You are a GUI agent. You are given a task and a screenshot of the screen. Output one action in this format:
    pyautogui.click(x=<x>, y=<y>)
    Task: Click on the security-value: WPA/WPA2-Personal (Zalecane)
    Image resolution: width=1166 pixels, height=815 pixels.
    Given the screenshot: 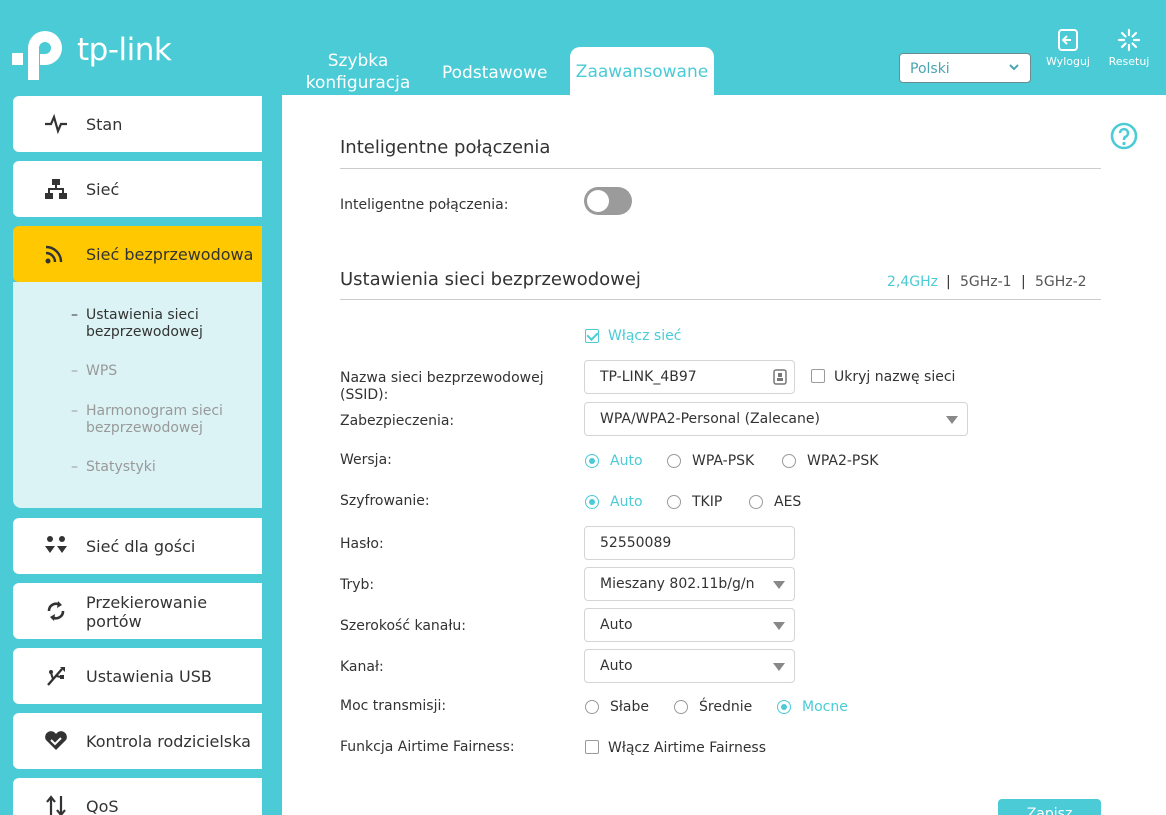 What is the action you would take?
    pyautogui.click(x=710, y=419)
    